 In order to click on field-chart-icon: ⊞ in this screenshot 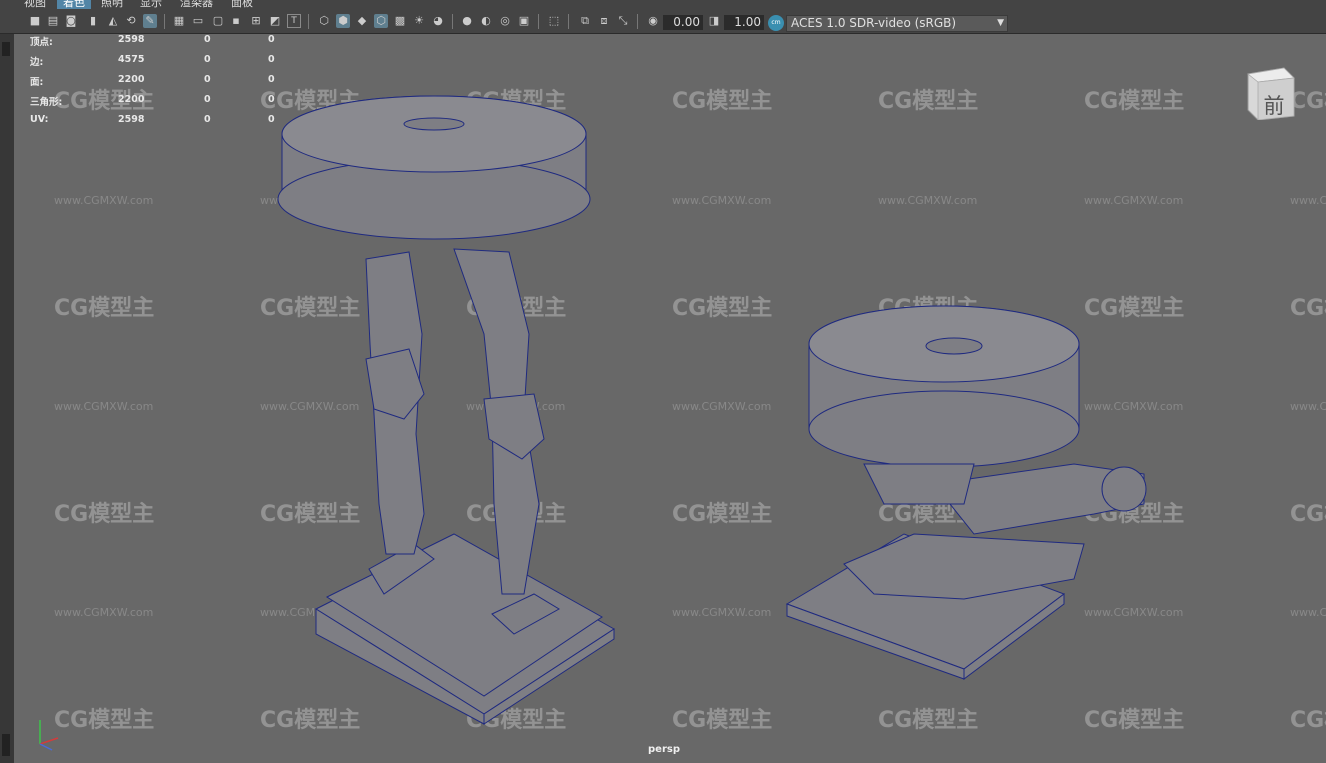, I will do `click(256, 21)`.